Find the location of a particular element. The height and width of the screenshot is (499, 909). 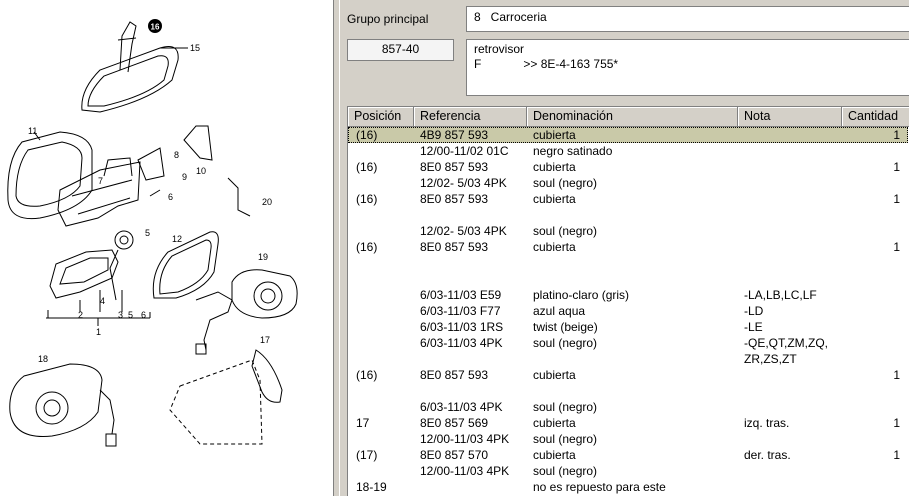

cell-nota: -LA,LB,LC,LF is located at coordinates (780, 295).